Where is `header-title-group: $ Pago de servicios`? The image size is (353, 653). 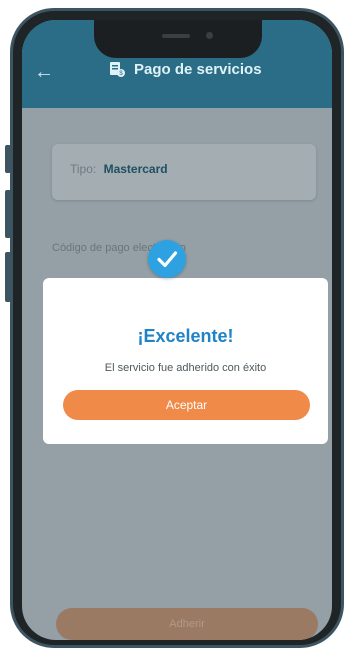 header-title-group: $ Pago de servicios is located at coordinates (185, 69).